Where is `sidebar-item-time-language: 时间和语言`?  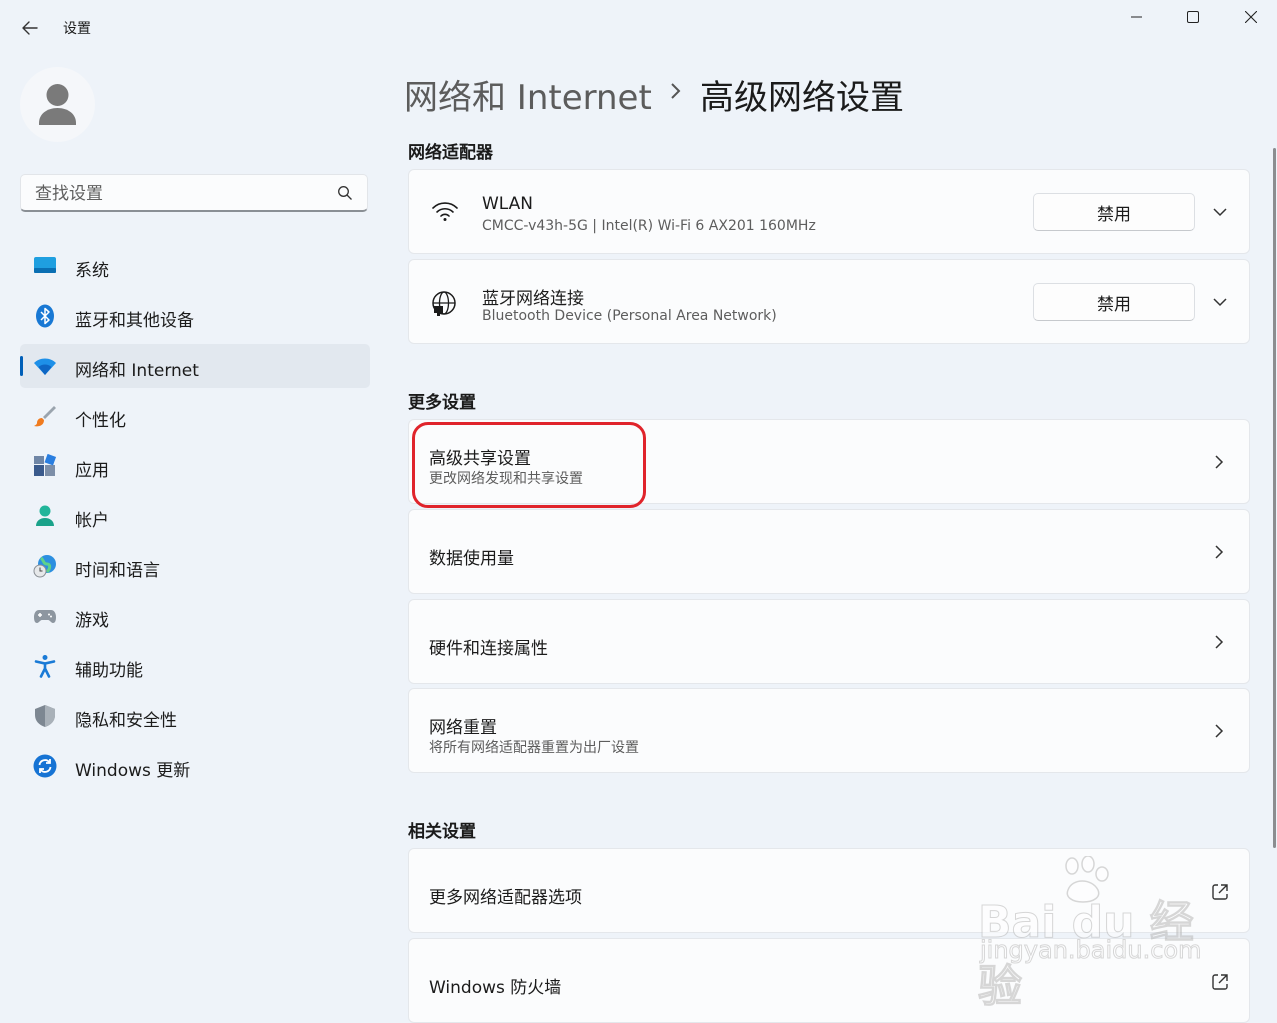
sidebar-item-time-language: 时间和语言 is located at coordinates (195, 566).